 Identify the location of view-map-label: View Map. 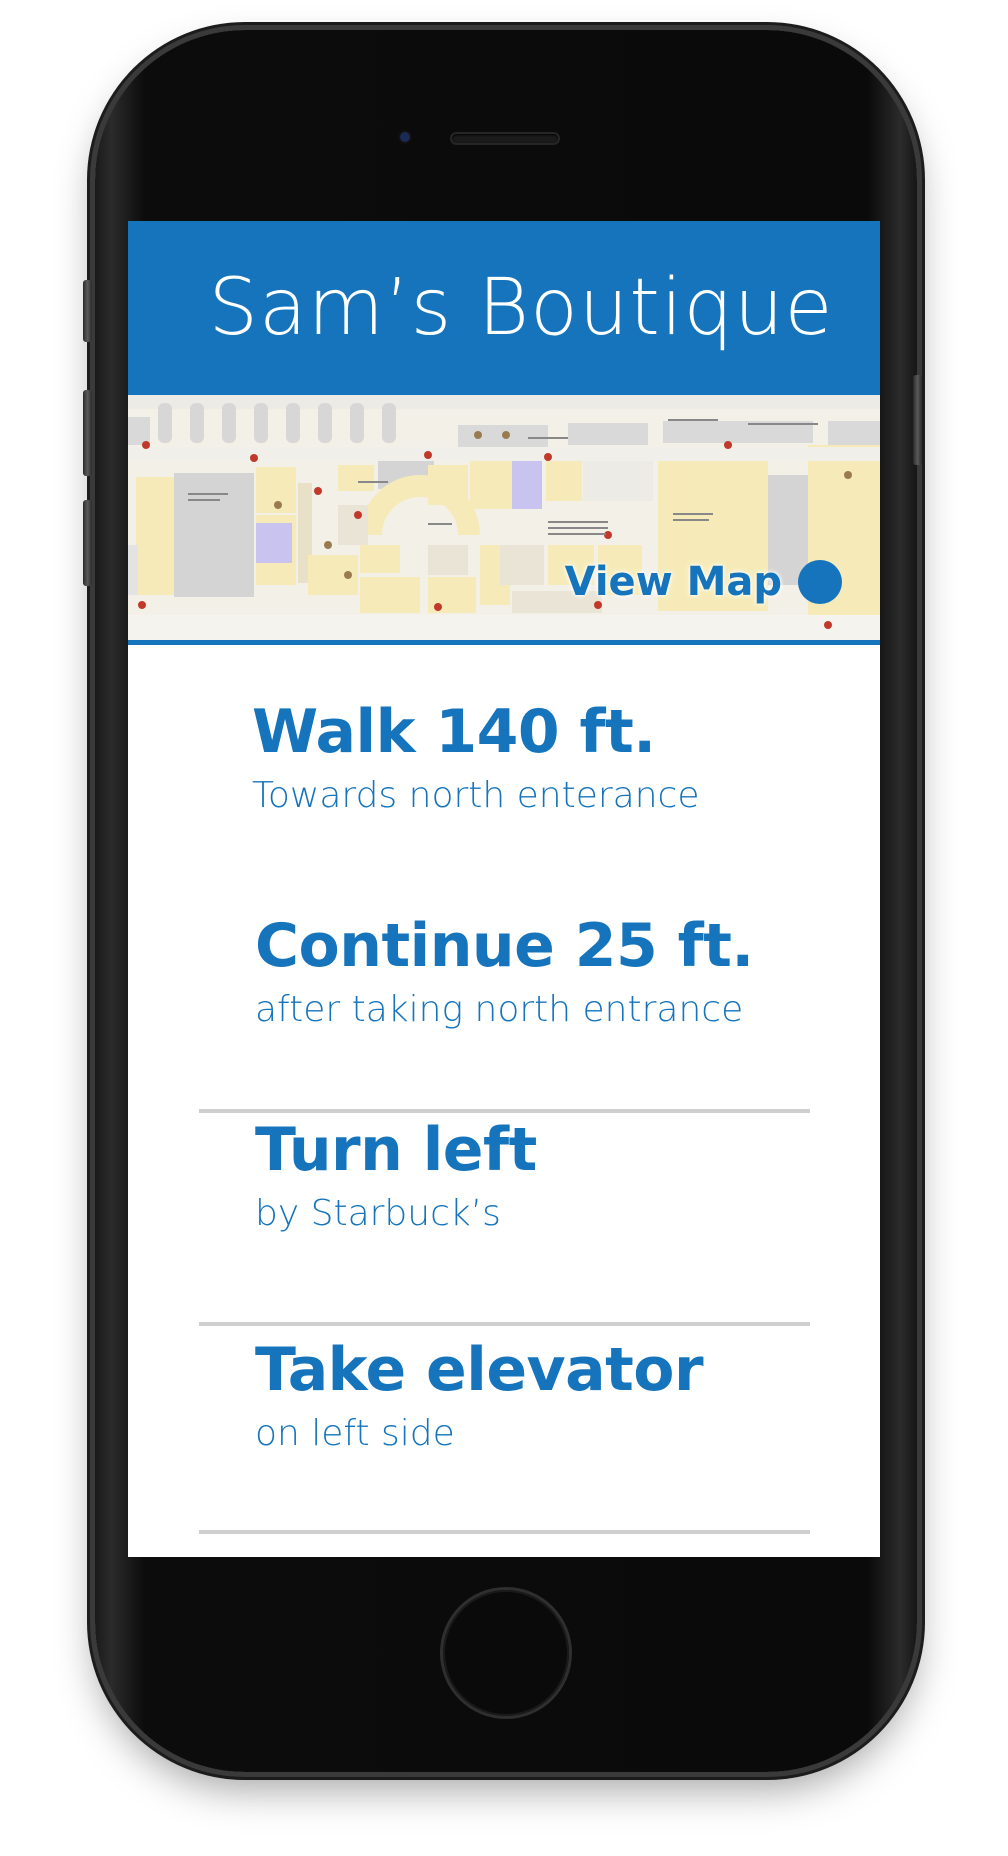
(673, 582).